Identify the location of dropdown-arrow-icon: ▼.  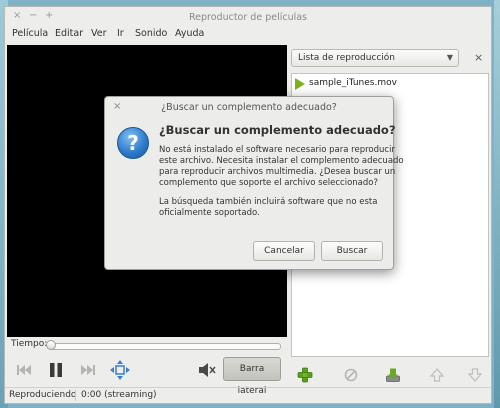
(449, 57).